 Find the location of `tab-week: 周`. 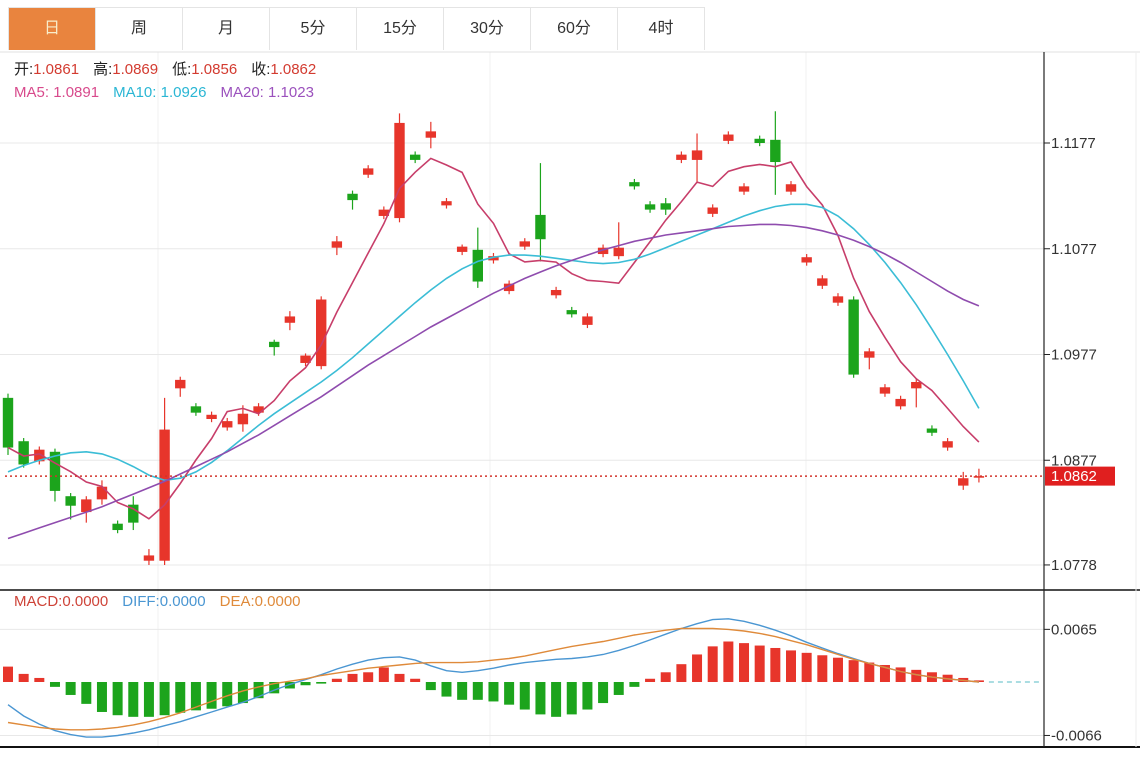

tab-week: 周 is located at coordinates (139, 29).